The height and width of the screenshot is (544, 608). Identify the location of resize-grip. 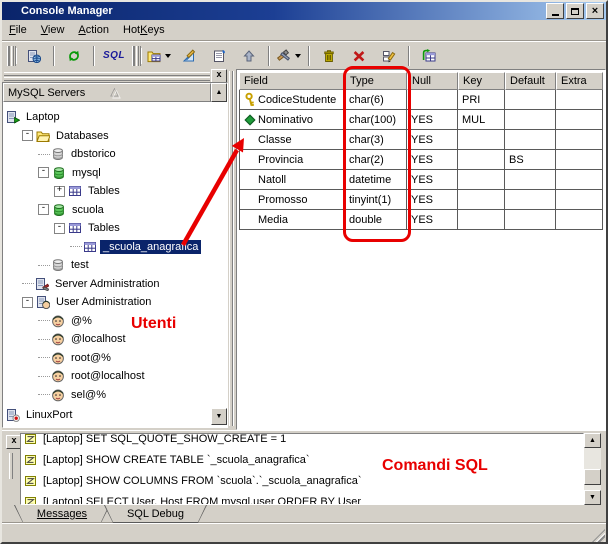
(598, 535).